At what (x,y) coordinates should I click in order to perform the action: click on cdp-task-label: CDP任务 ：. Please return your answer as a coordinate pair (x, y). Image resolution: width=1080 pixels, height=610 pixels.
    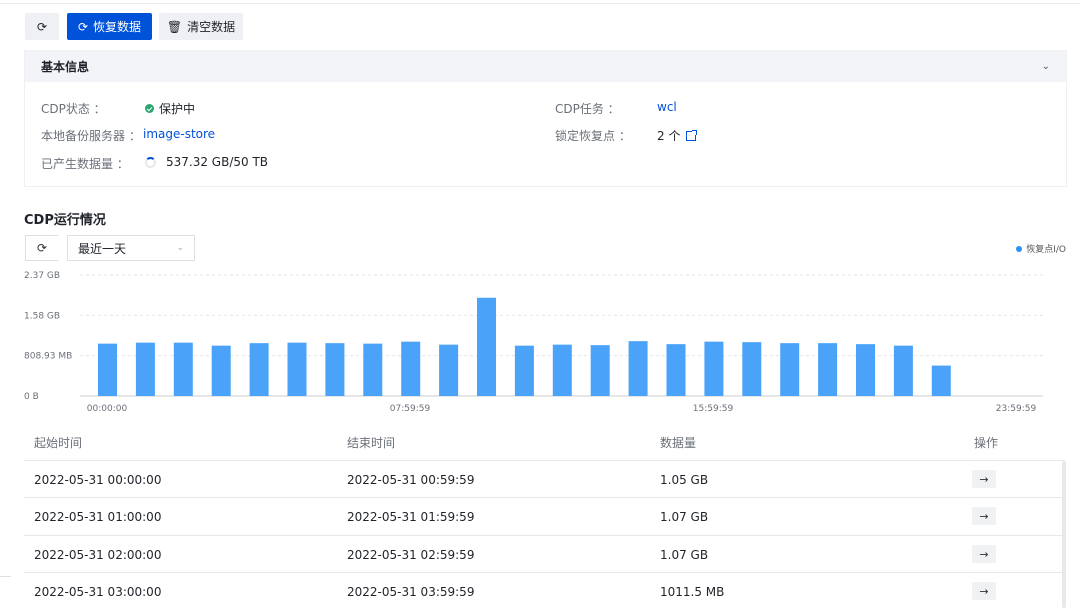
    Looking at the image, I should click on (587, 109).